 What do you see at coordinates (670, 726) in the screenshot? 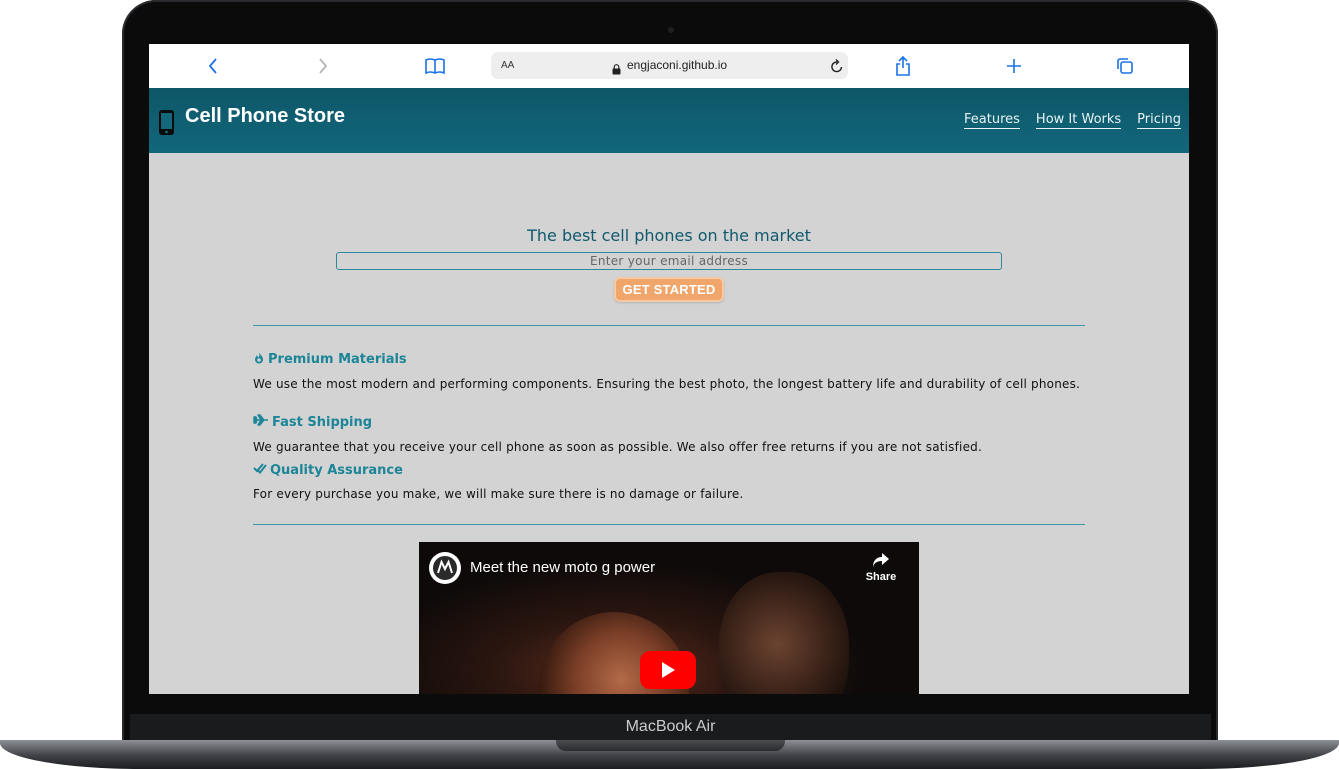
I see `device-label: MacBook Air` at bounding box center [670, 726].